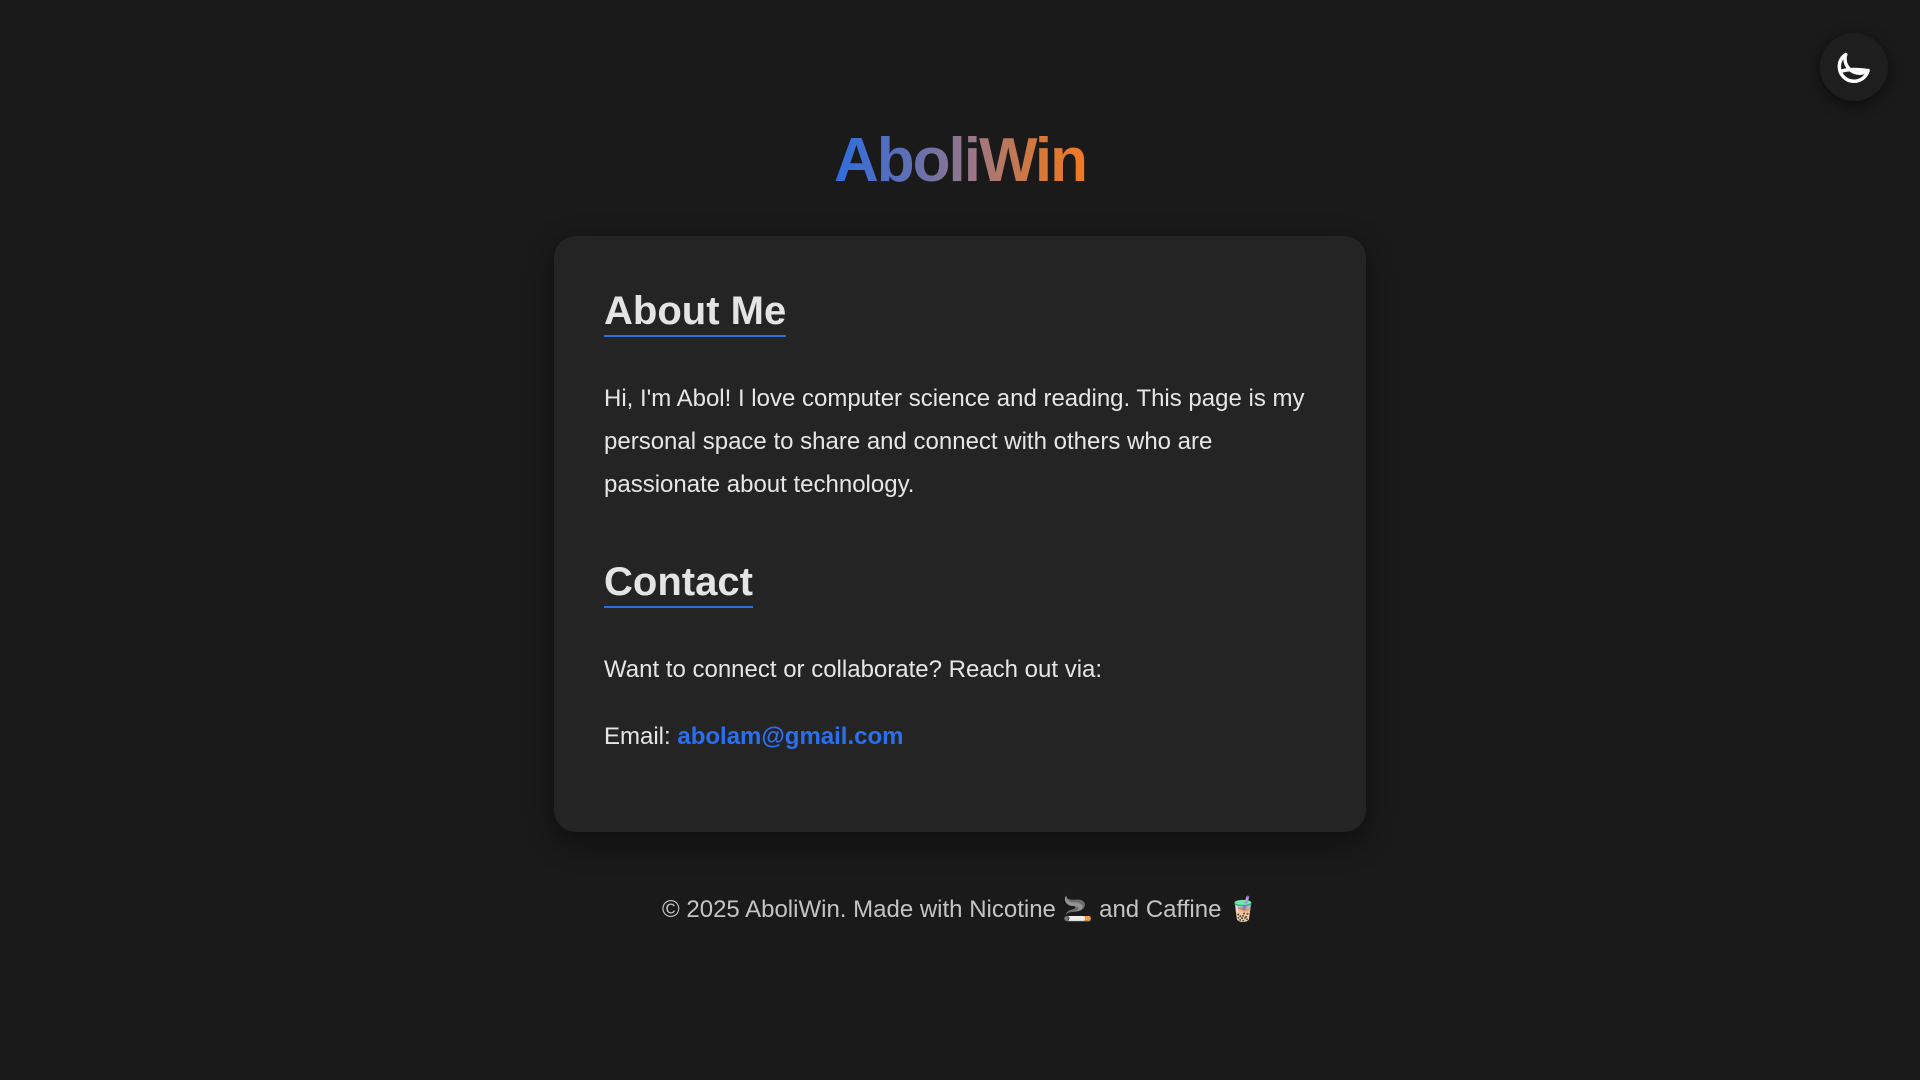 The image size is (1920, 1080). I want to click on email-line: Email: abolam@gmail.com, so click(753, 736).